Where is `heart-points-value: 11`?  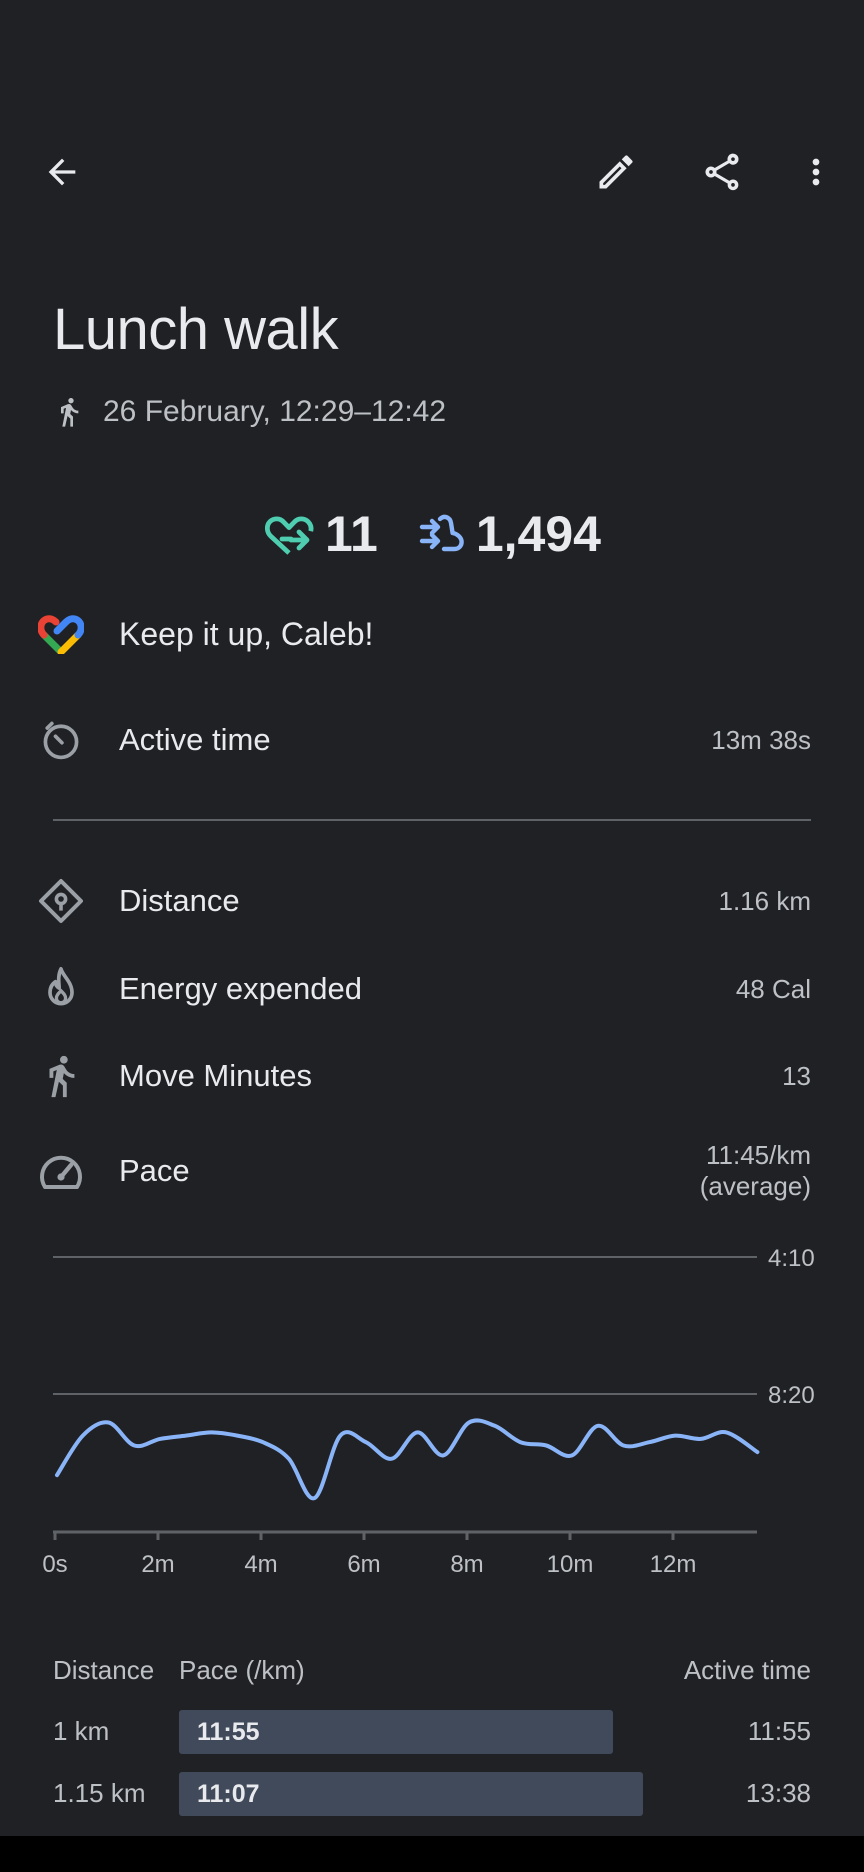 heart-points-value: 11 is located at coordinates (351, 534).